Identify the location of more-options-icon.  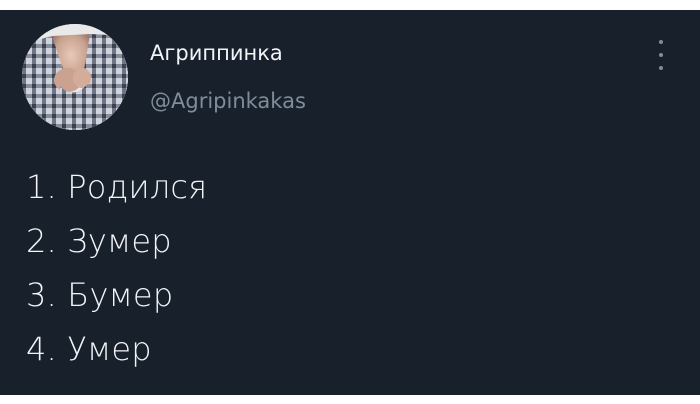
(661, 55).